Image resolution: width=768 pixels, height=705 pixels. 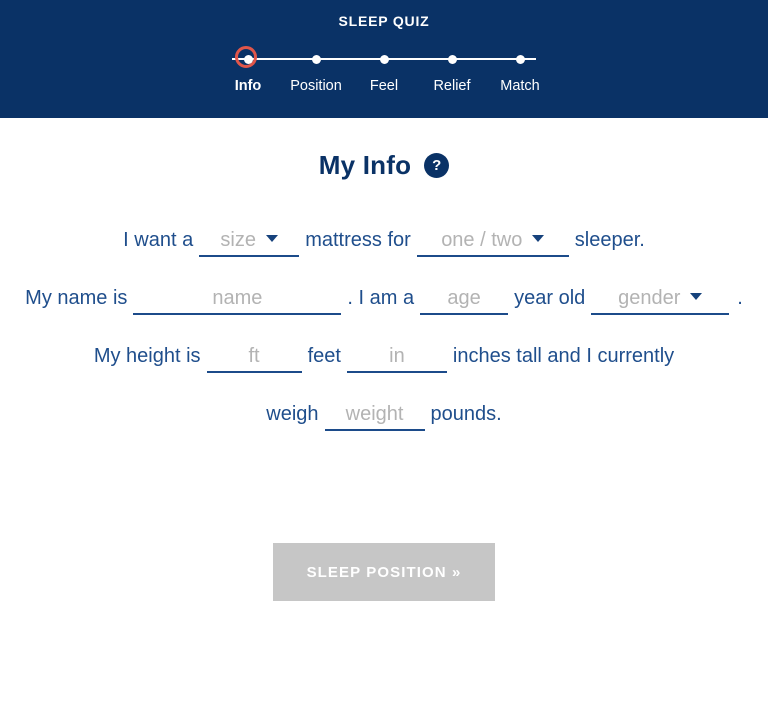 What do you see at coordinates (324, 356) in the screenshot?
I see `label-feet: feet` at bounding box center [324, 356].